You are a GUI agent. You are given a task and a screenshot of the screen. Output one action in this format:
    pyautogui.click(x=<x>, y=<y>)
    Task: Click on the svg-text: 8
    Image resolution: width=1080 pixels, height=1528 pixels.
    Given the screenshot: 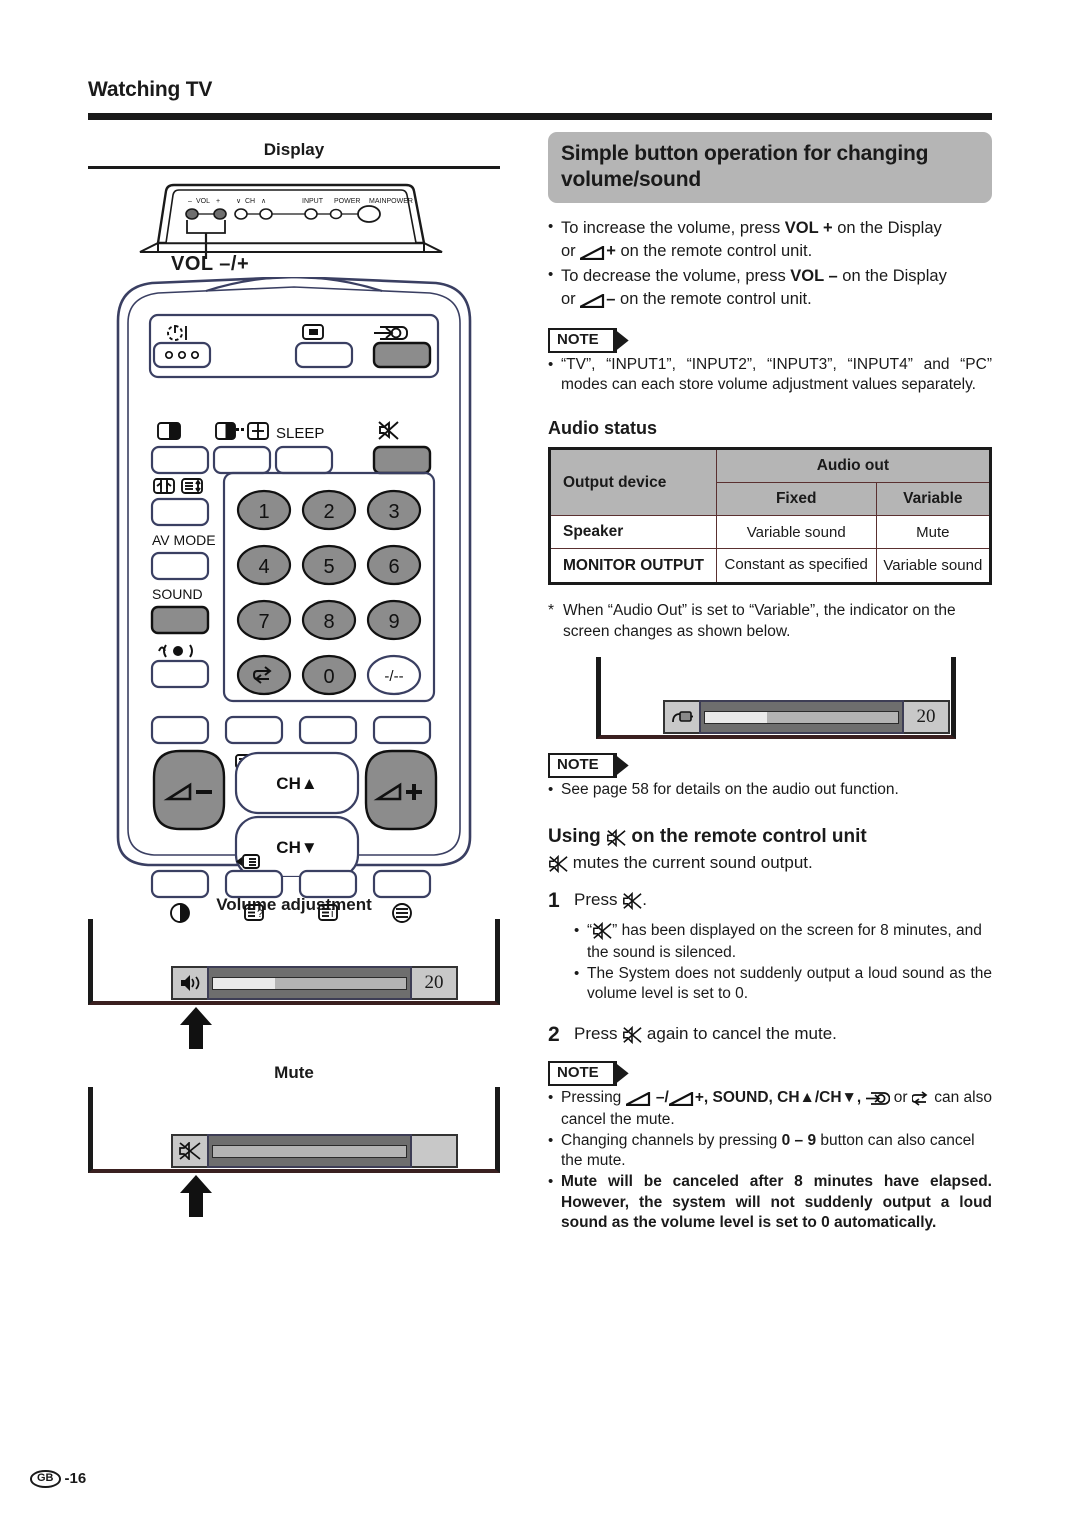 What is the action you would take?
    pyautogui.click(x=328, y=622)
    